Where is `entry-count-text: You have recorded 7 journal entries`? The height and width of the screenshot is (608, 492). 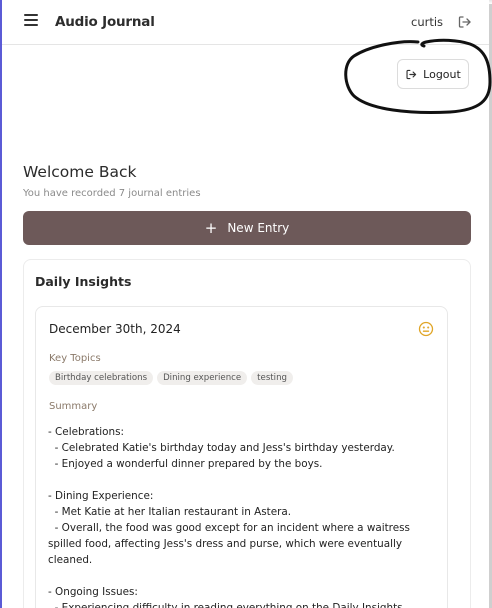 entry-count-text: You have recorded 7 journal entries is located at coordinates (112, 193).